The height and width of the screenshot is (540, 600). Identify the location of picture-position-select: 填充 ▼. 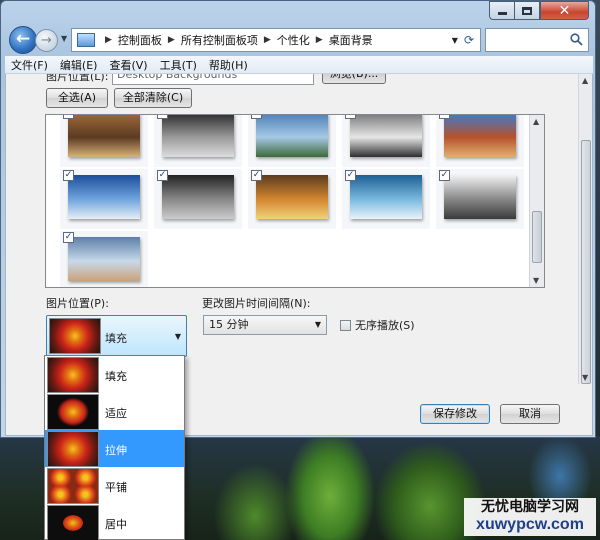
(116, 336).